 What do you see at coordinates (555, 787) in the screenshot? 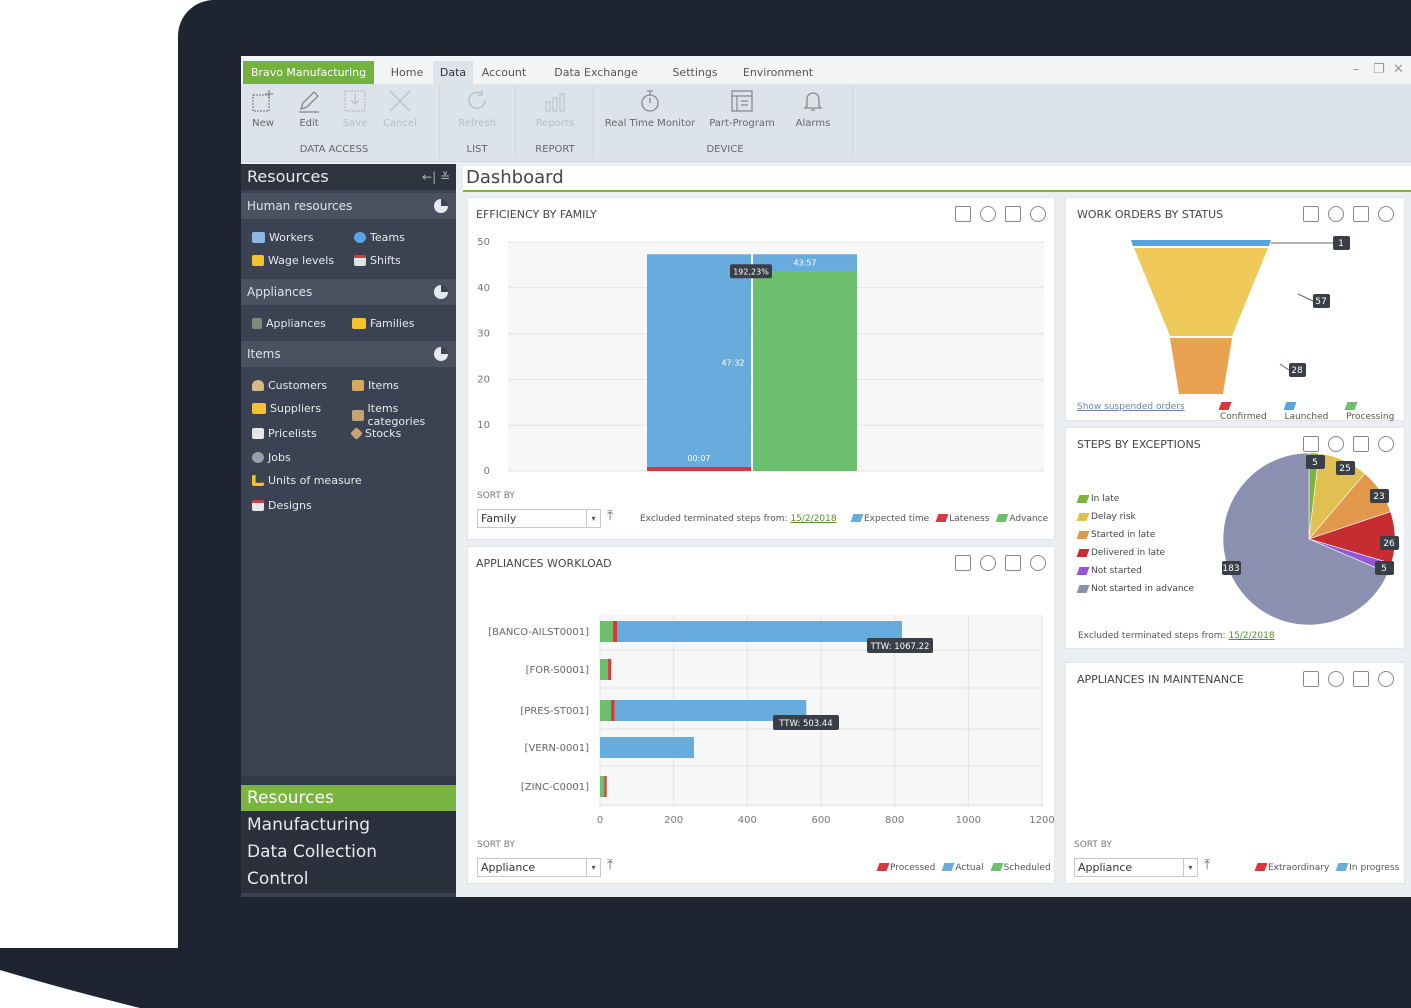
I see `y-category-label: [ZINC-C0001]` at bounding box center [555, 787].